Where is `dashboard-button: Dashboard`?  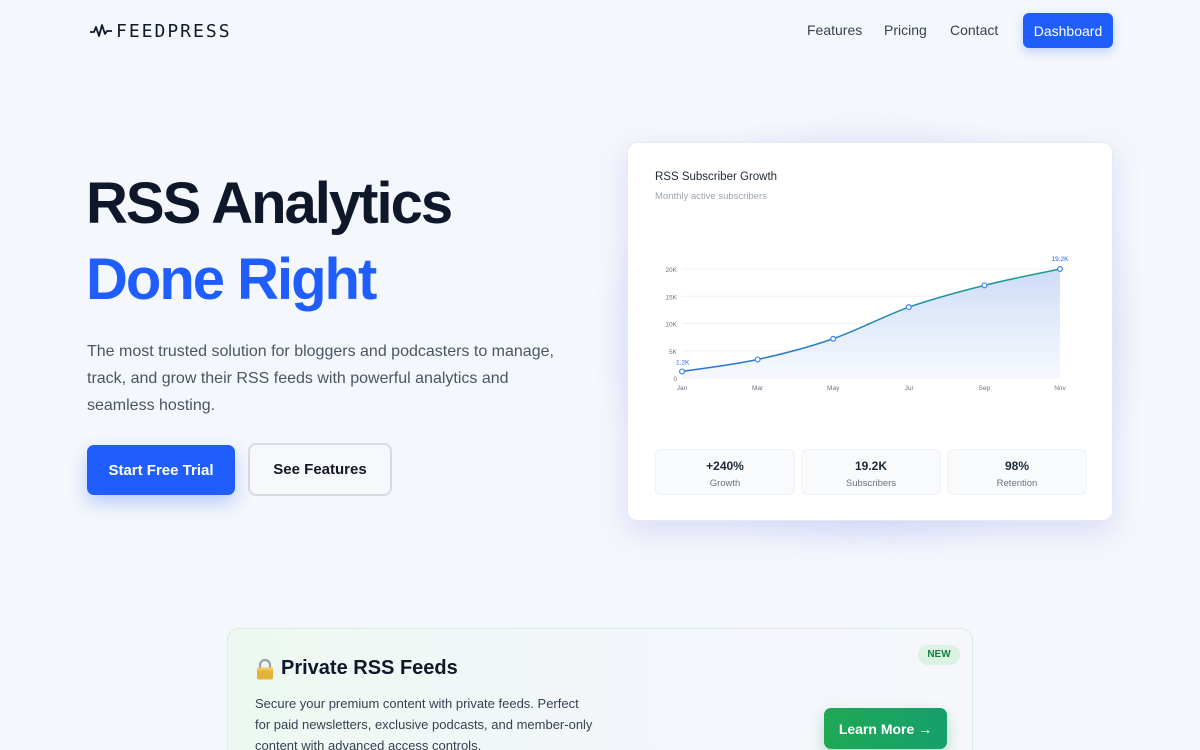
dashboard-button: Dashboard is located at coordinates (1068, 30).